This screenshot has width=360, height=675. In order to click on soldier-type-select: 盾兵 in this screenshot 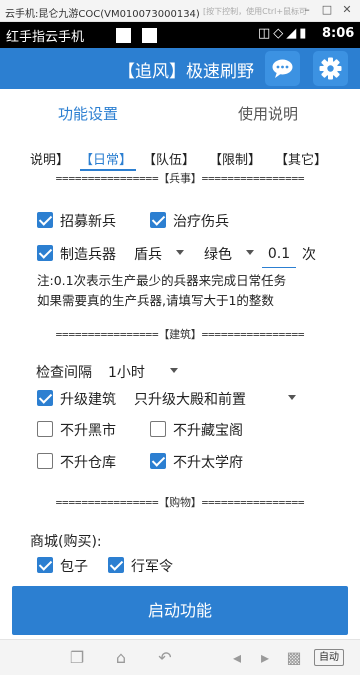, I will do `click(160, 254)`.